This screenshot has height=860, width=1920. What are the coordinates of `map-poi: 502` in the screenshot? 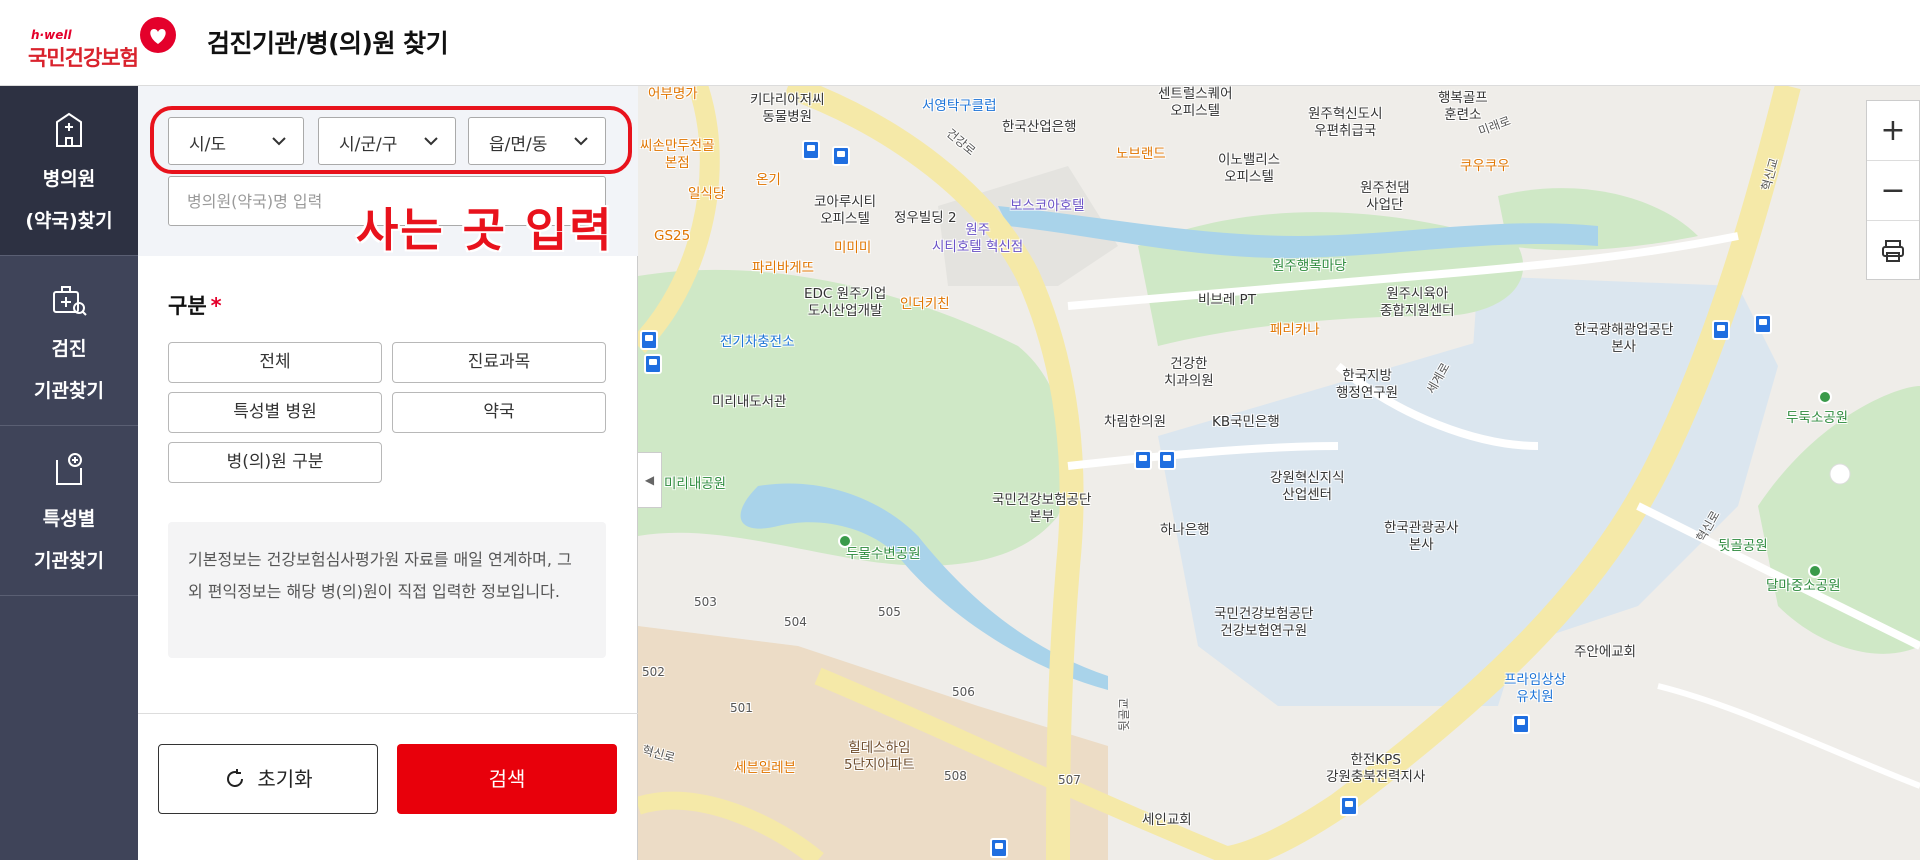 It's located at (653, 672).